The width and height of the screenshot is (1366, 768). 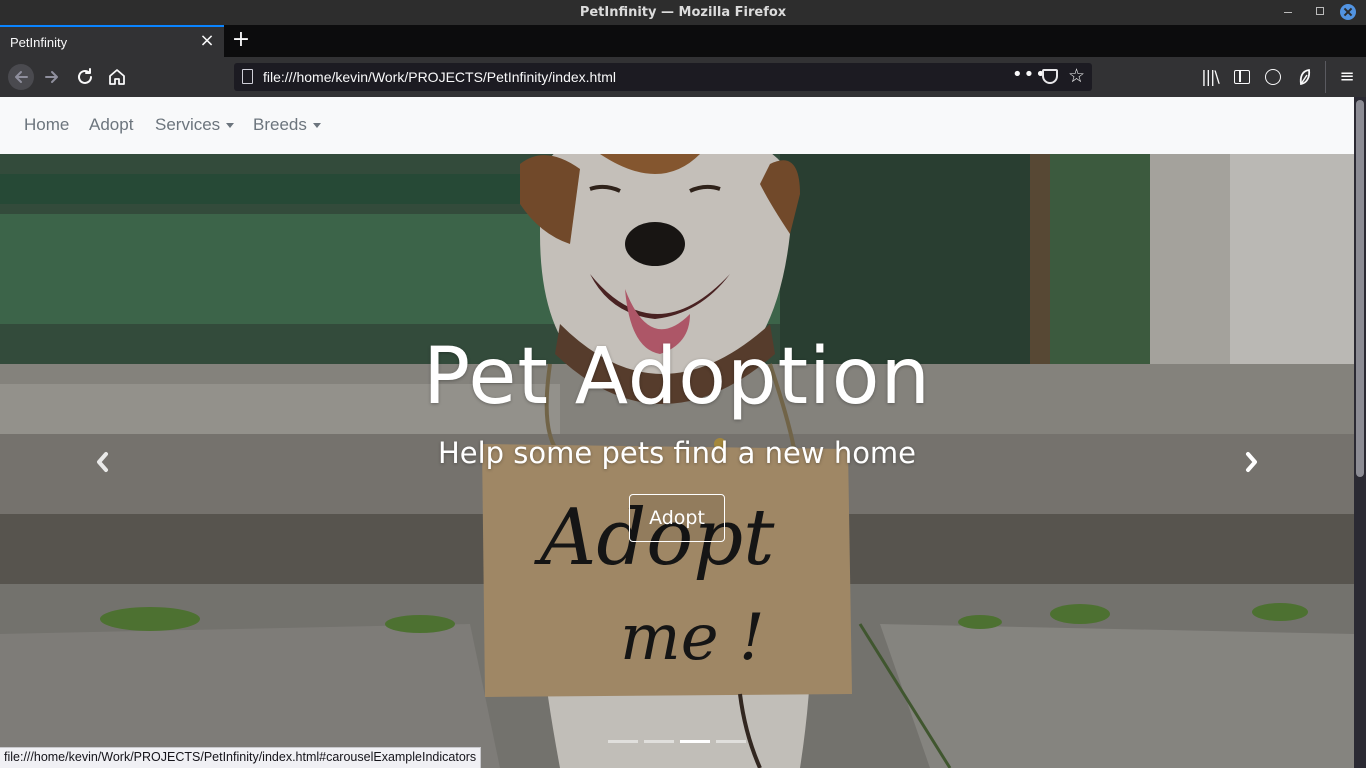 I want to click on nav-item-services: Services, so click(x=195, y=125).